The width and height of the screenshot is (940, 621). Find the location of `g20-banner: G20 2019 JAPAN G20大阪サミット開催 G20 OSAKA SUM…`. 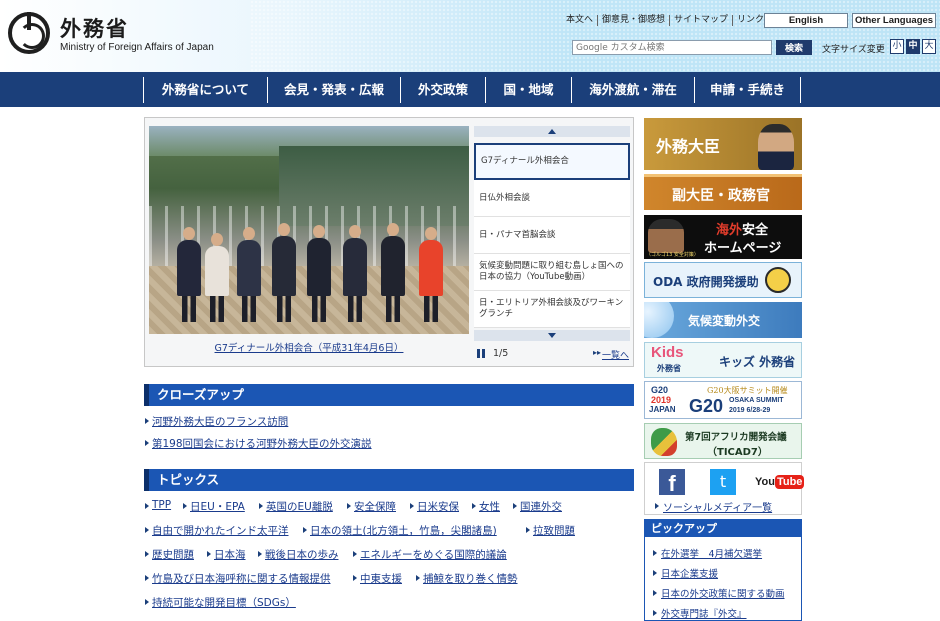

g20-banner: G20 2019 JAPAN G20大阪サミット開催 G20 OSAKA SUM… is located at coordinates (723, 400).